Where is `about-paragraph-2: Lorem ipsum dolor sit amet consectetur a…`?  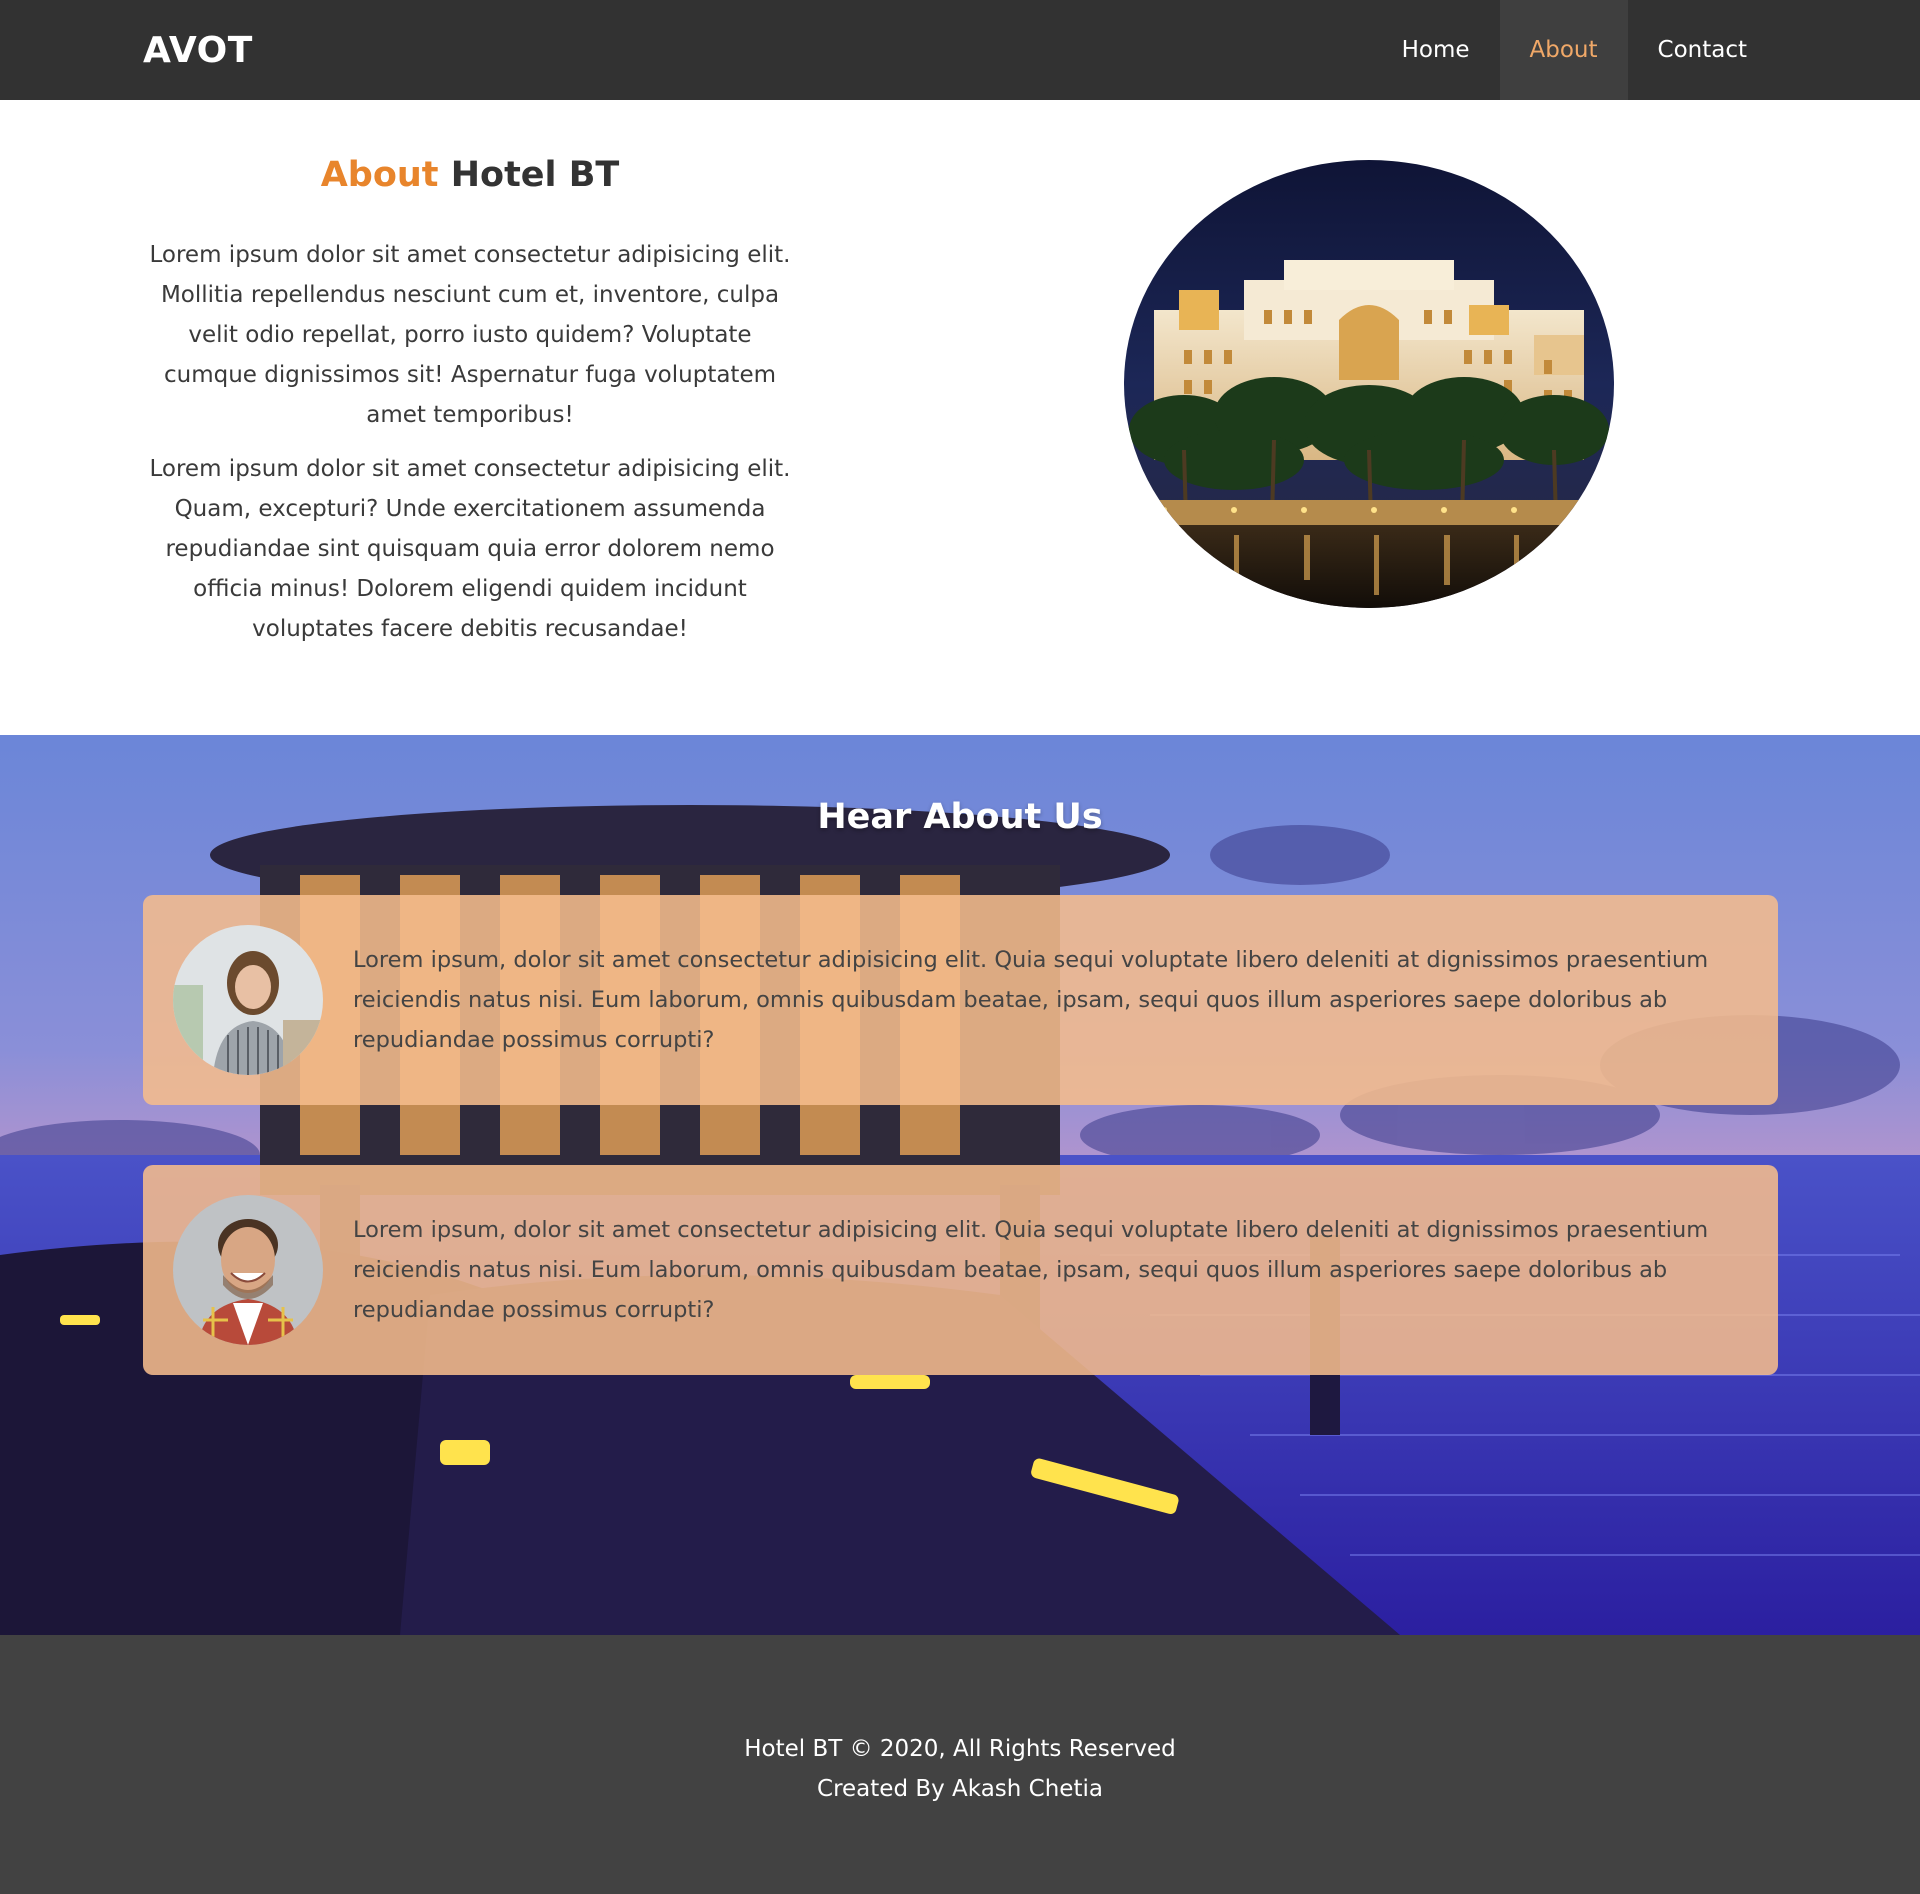
about-paragraph-2: Lorem ipsum dolor sit amet consectetur a… is located at coordinates (470, 549).